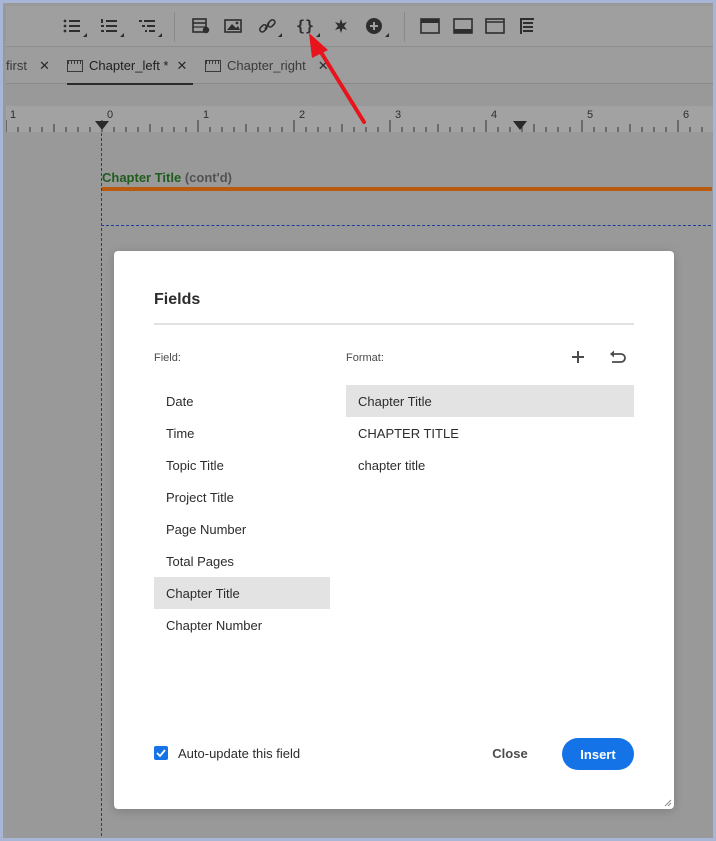 The height and width of the screenshot is (841, 716). Describe the element at coordinates (242, 465) in the screenshot. I see `list-item-topic-title: Topic Title` at that location.